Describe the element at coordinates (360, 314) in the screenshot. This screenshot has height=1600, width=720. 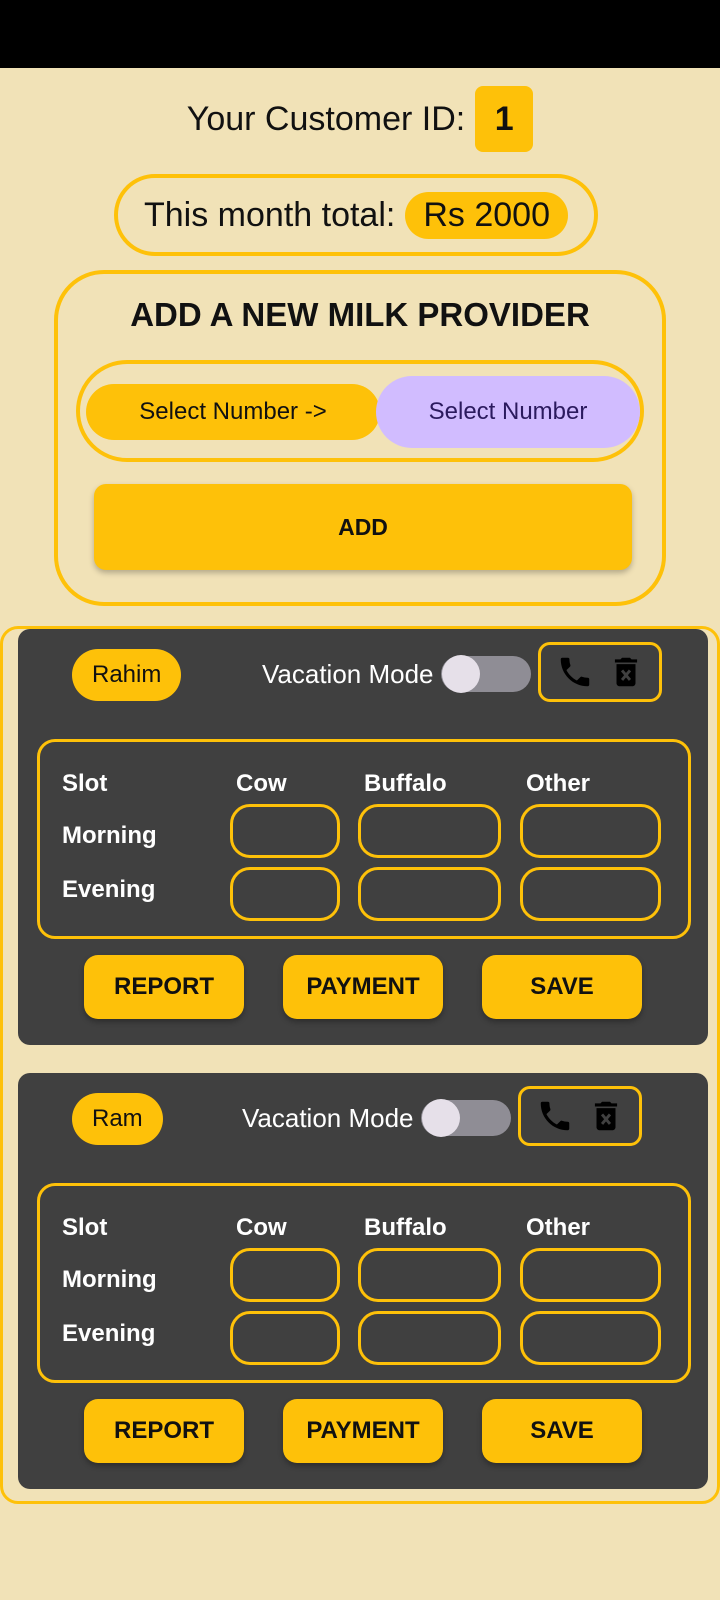
I see `add-provider-title: ADD A NEW MILK PROVIDER` at that location.